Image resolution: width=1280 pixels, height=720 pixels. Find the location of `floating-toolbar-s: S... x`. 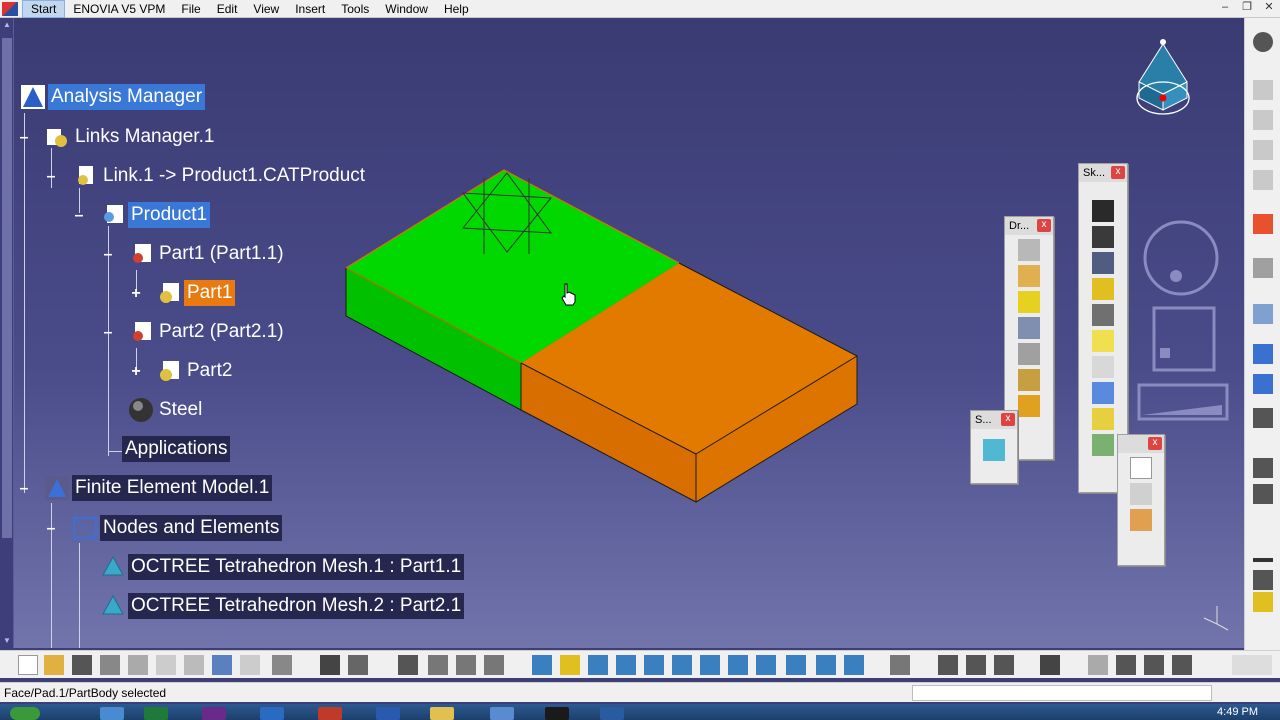

floating-toolbar-s: S... x is located at coordinates (994, 447).